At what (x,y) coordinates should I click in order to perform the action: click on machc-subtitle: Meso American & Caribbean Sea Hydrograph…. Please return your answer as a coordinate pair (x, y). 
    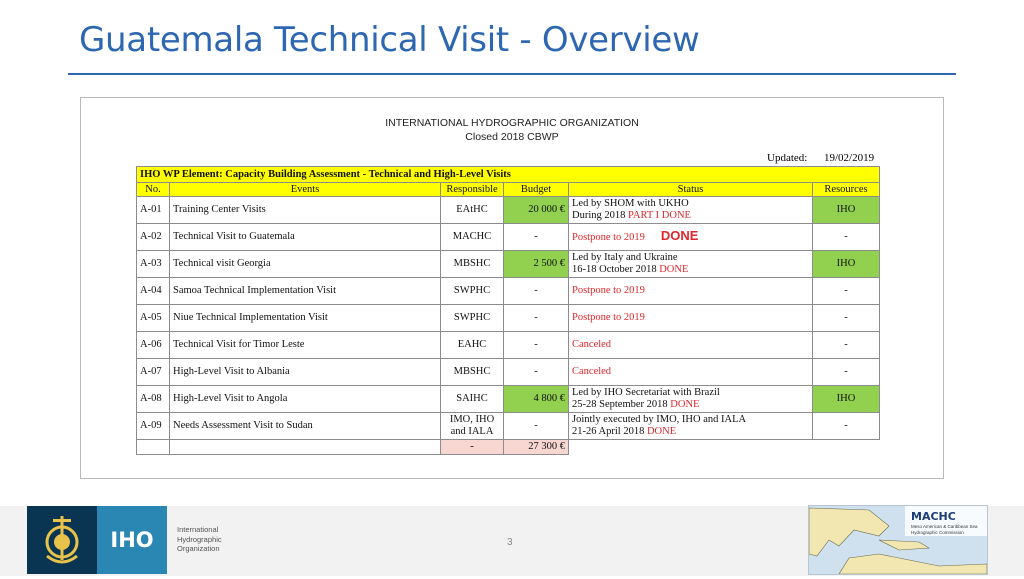
    Looking at the image, I should click on (944, 529).